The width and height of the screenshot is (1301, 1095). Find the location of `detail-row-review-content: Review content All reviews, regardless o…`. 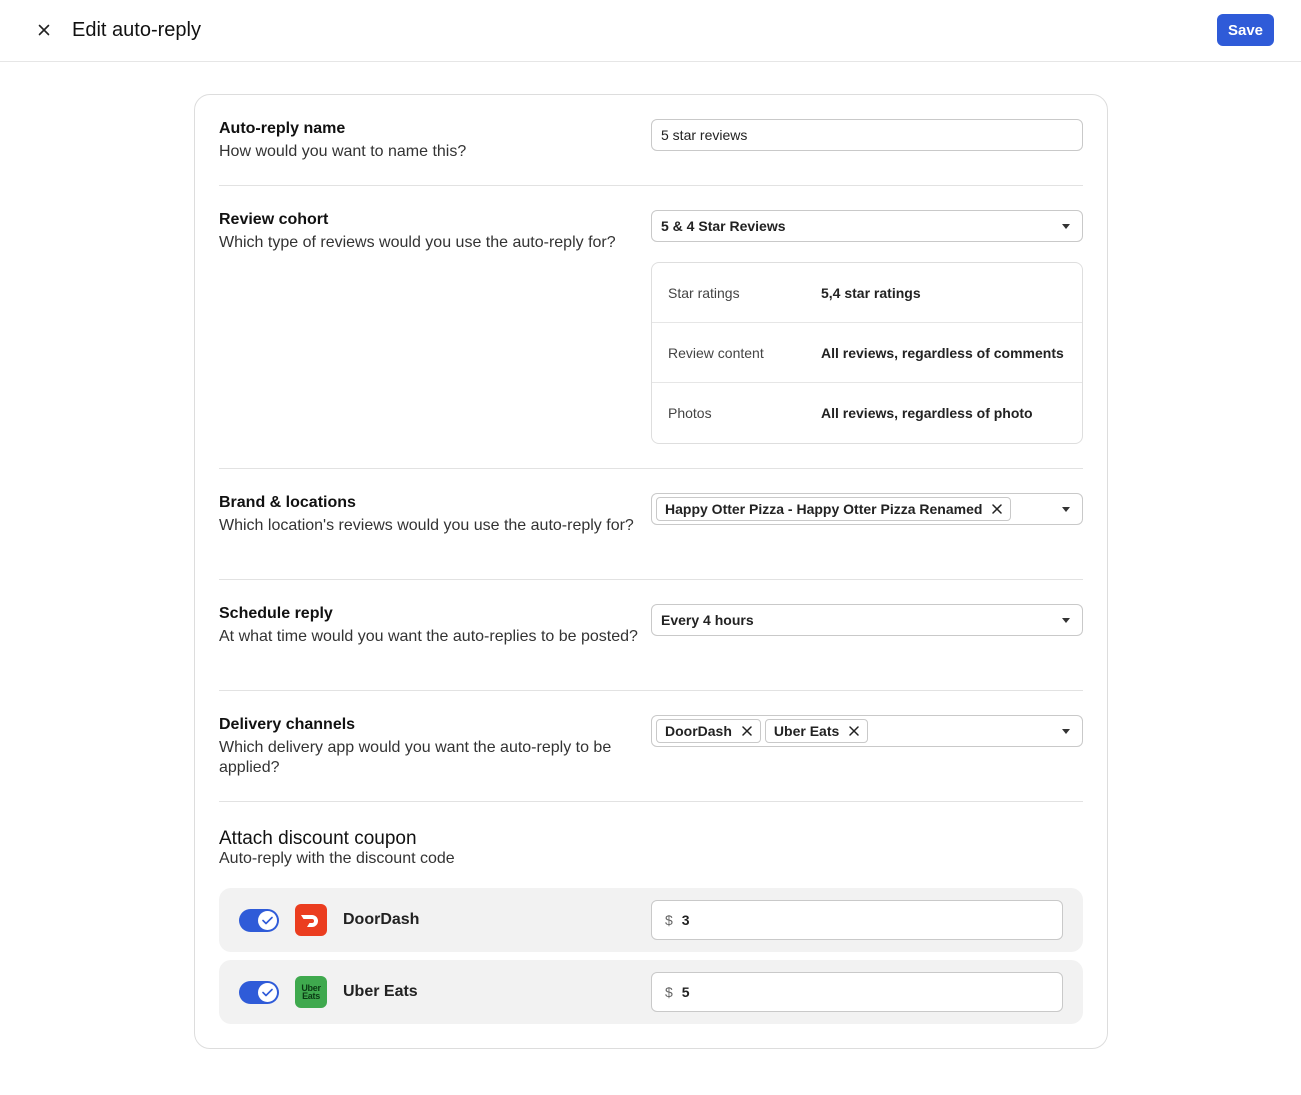

detail-row-review-content: Review content All reviews, regardless o… is located at coordinates (867, 353).